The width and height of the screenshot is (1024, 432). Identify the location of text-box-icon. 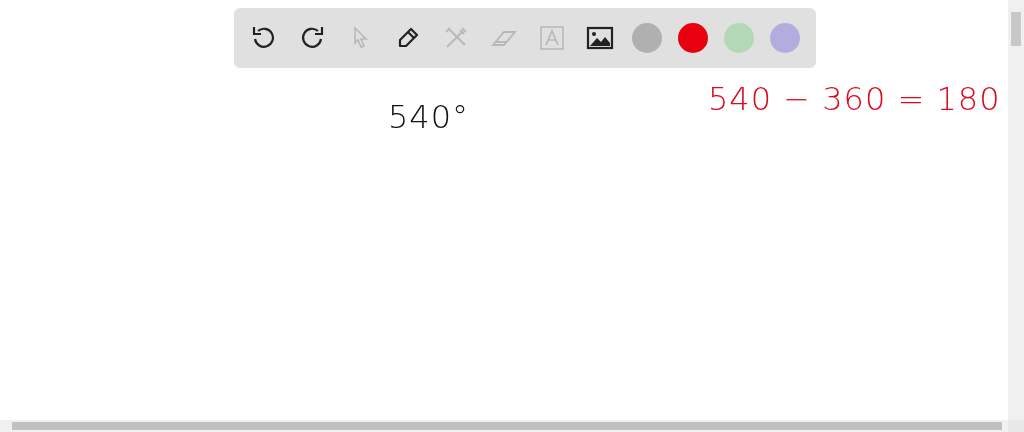
(552, 38).